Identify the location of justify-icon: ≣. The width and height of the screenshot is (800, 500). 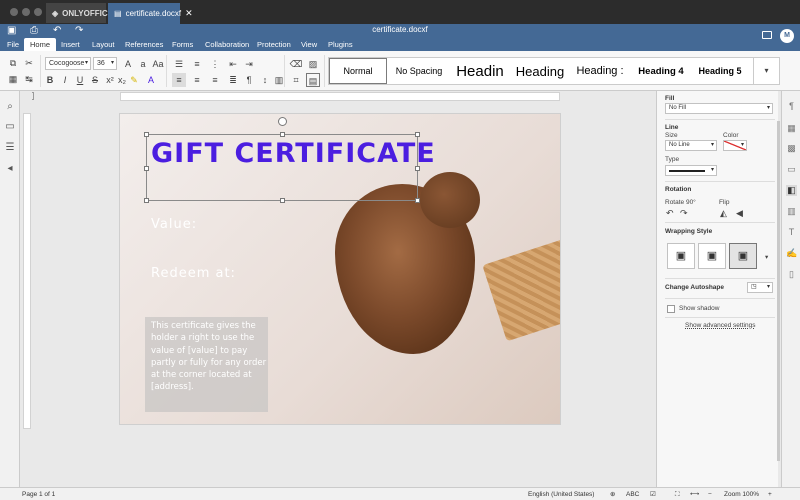
(233, 80).